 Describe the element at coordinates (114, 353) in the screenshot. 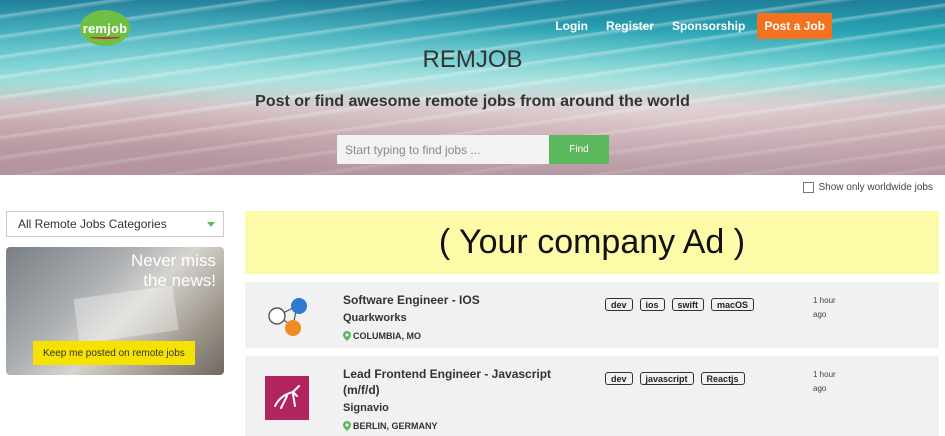

I see `newsletter-subscribe-button: Keep me posted on remote jobs` at that location.